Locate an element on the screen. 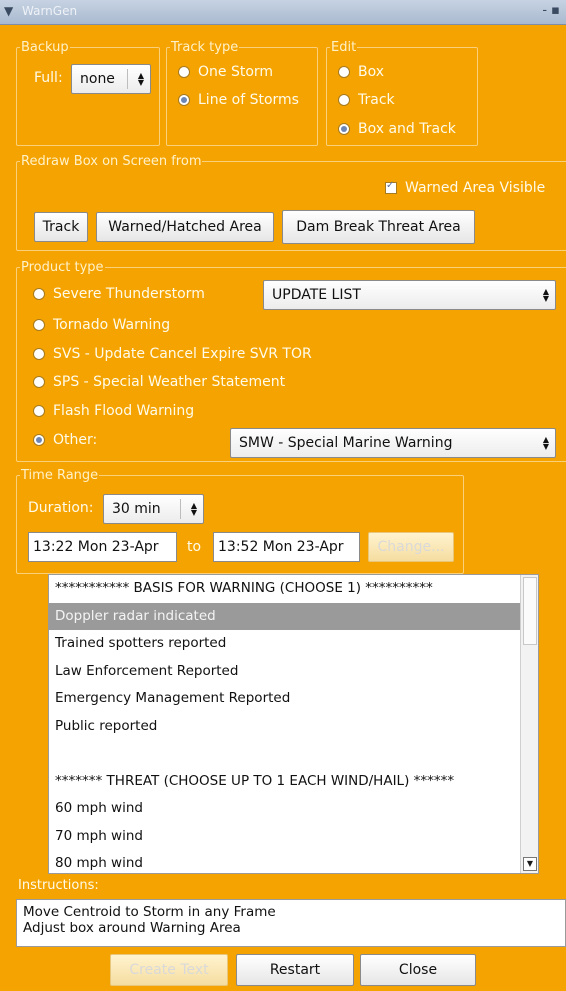 Image resolution: width=566 pixels, height=991 pixels. instructions-label: Instructions: is located at coordinates (58, 885).